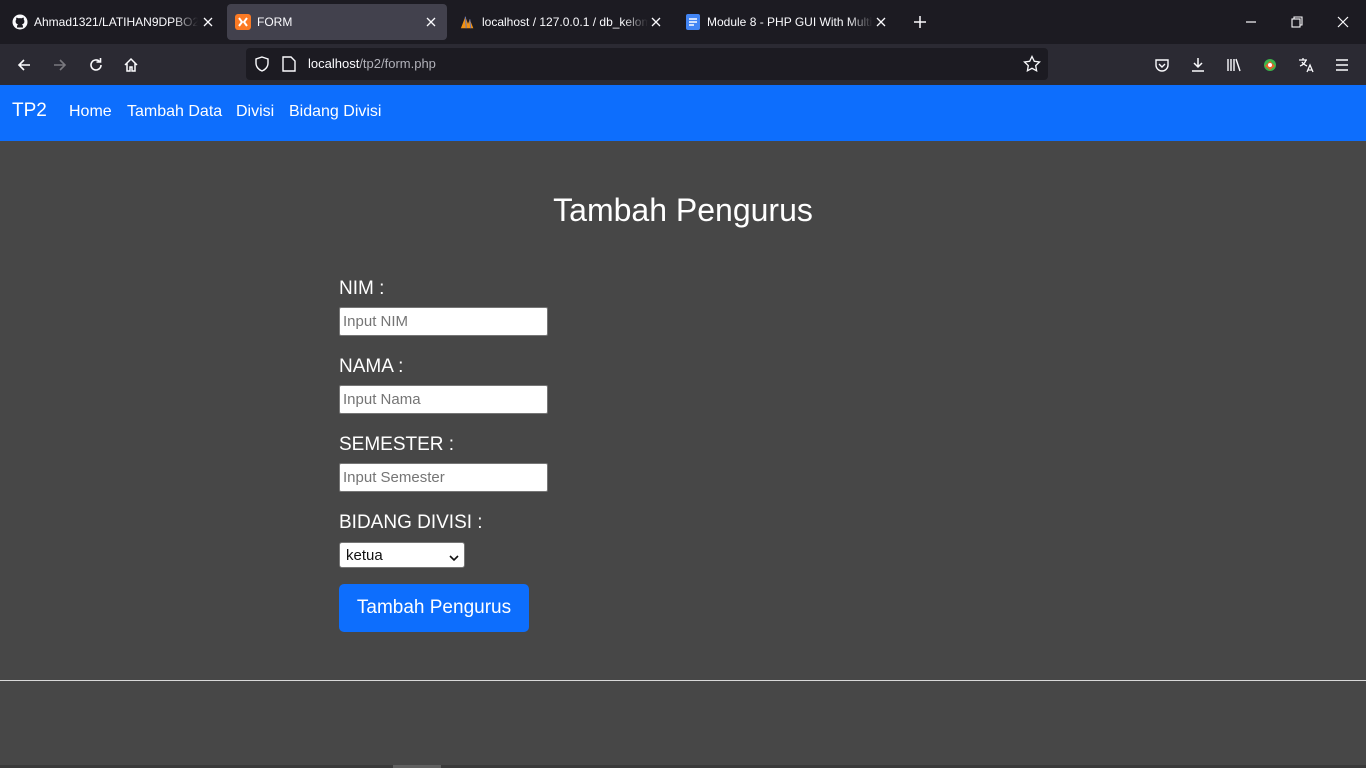 Image resolution: width=1366 pixels, height=768 pixels. Describe the element at coordinates (565, 22) in the screenshot. I see `tab-title: localhost / 127.0.0.1 / db_kelompok` at that location.